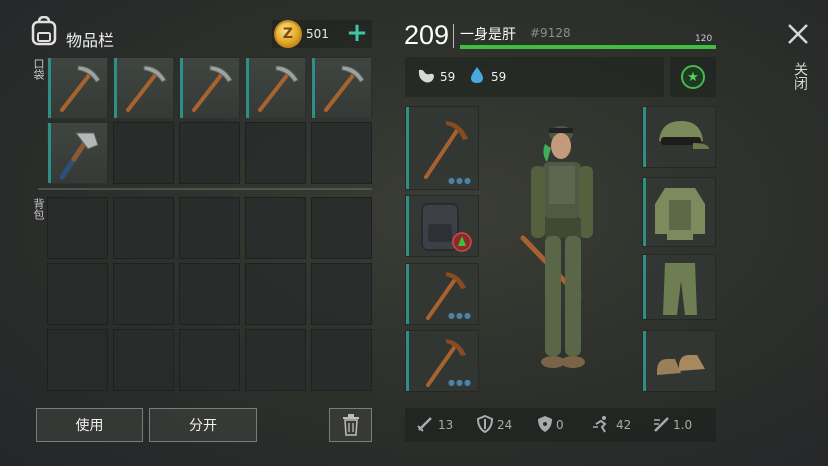  Describe the element at coordinates (600, 424) in the screenshot. I see `running-icon` at that location.